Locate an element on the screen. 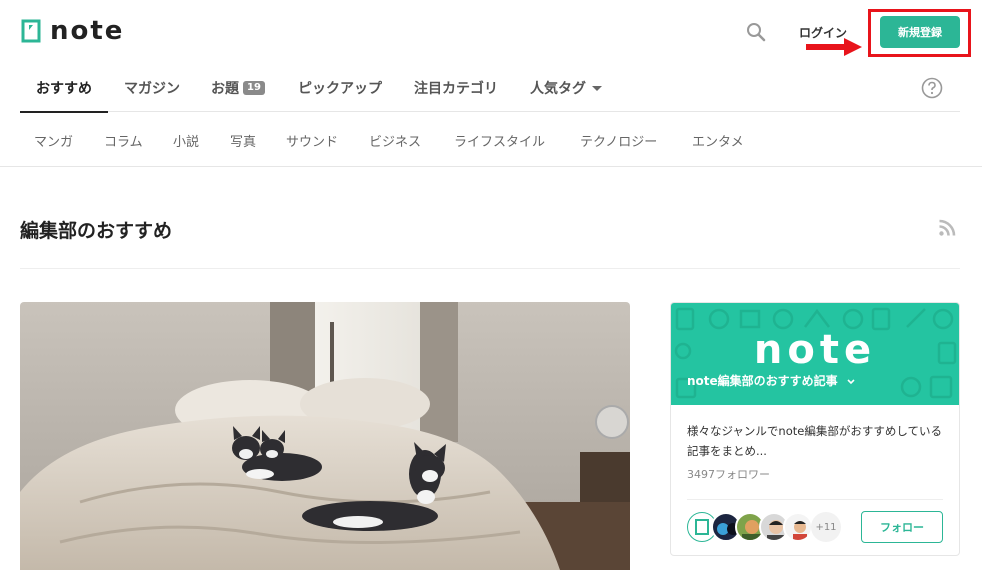 Image resolution: width=982 pixels, height=570 pixels. follower-count: 3497フォロワー is located at coordinates (728, 474).